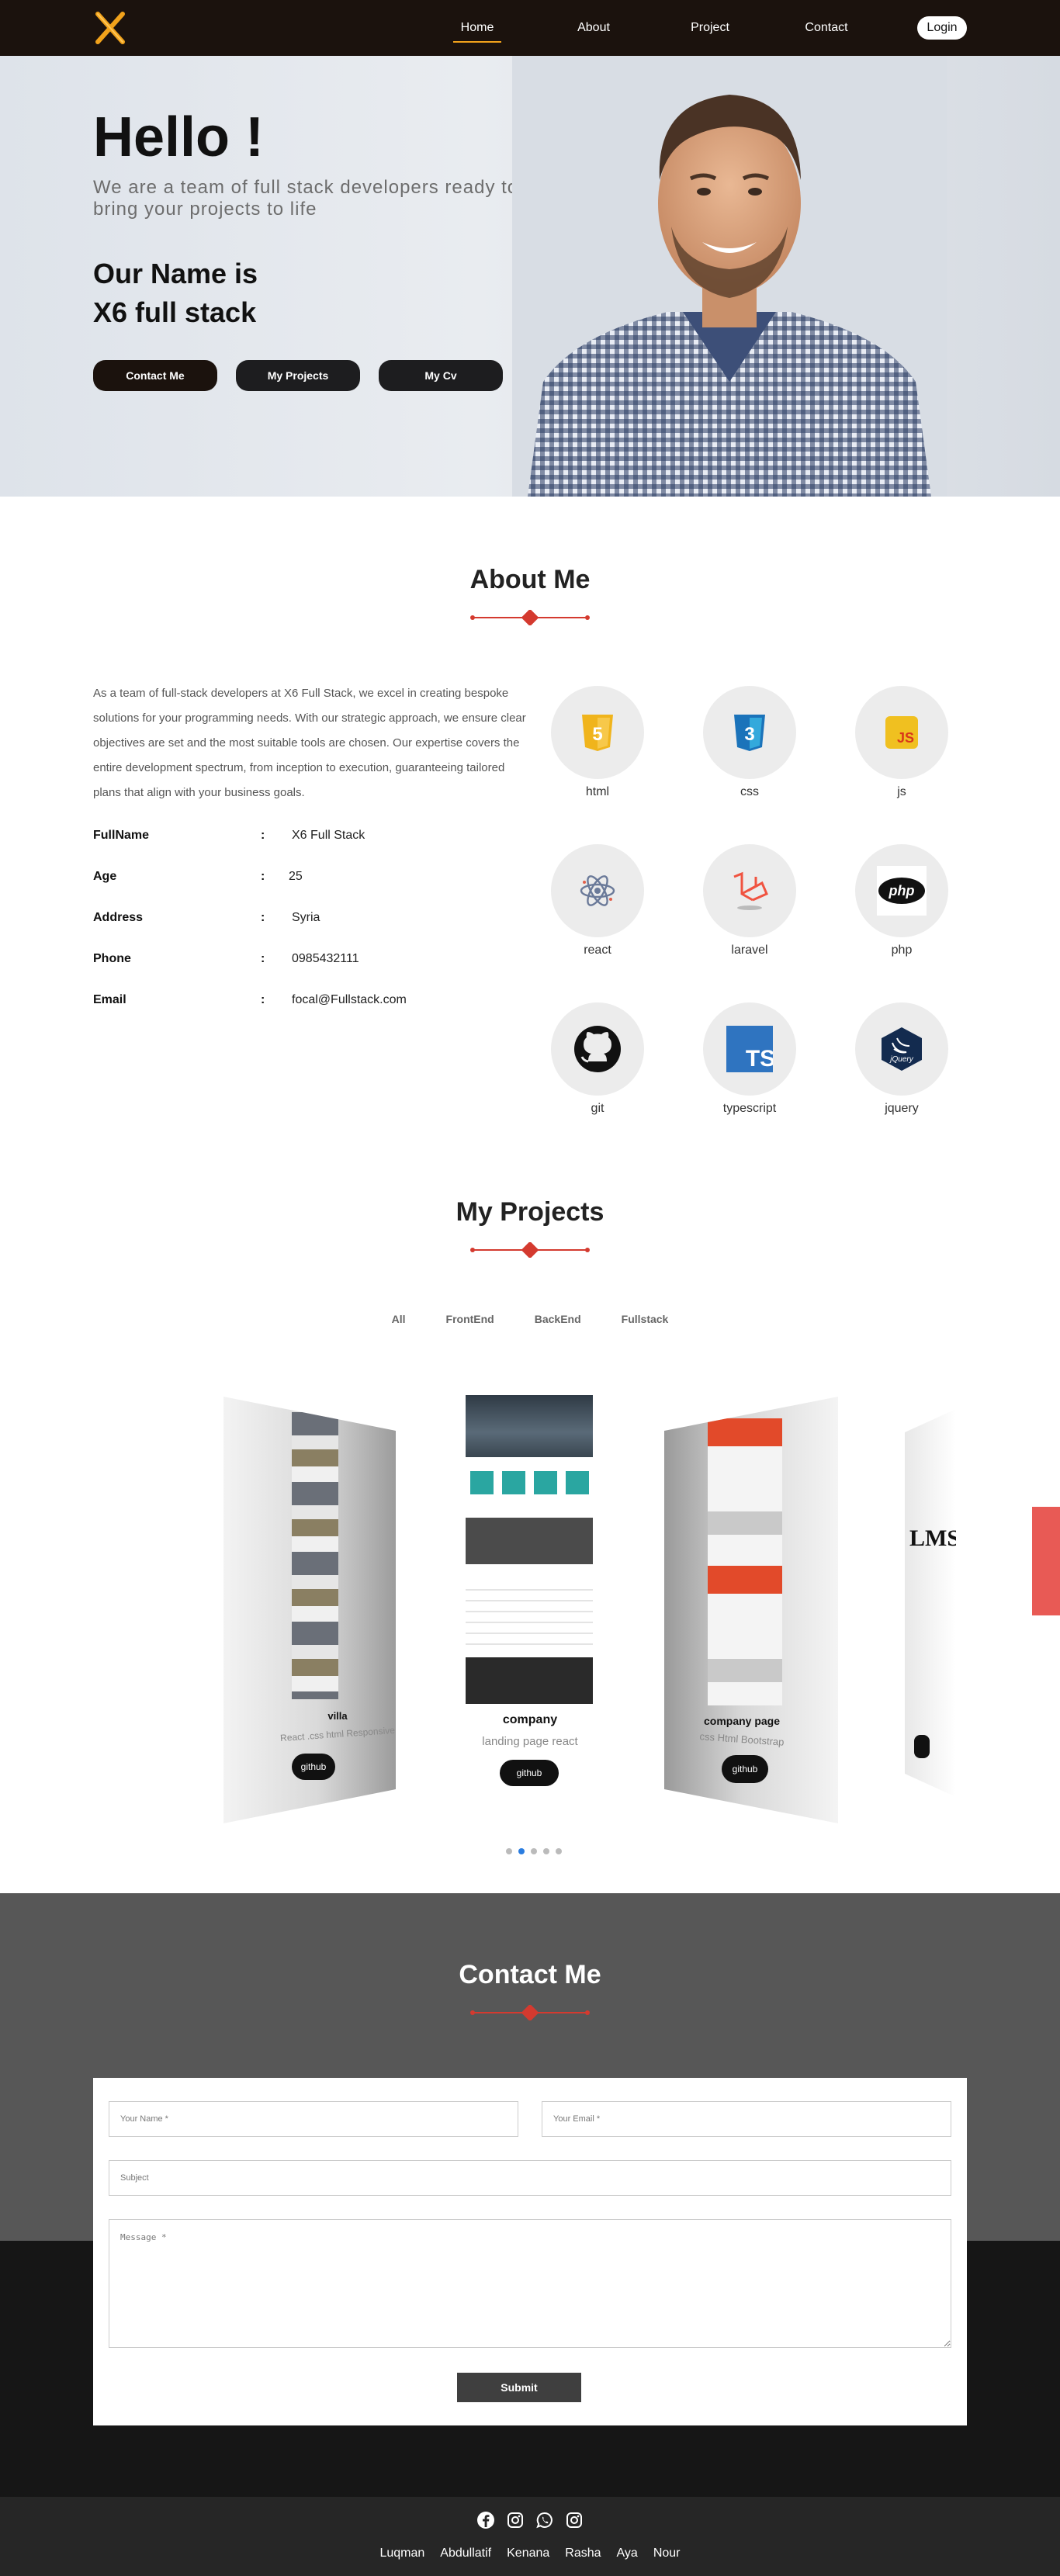  I want to click on submit-button: Submit, so click(519, 2387).